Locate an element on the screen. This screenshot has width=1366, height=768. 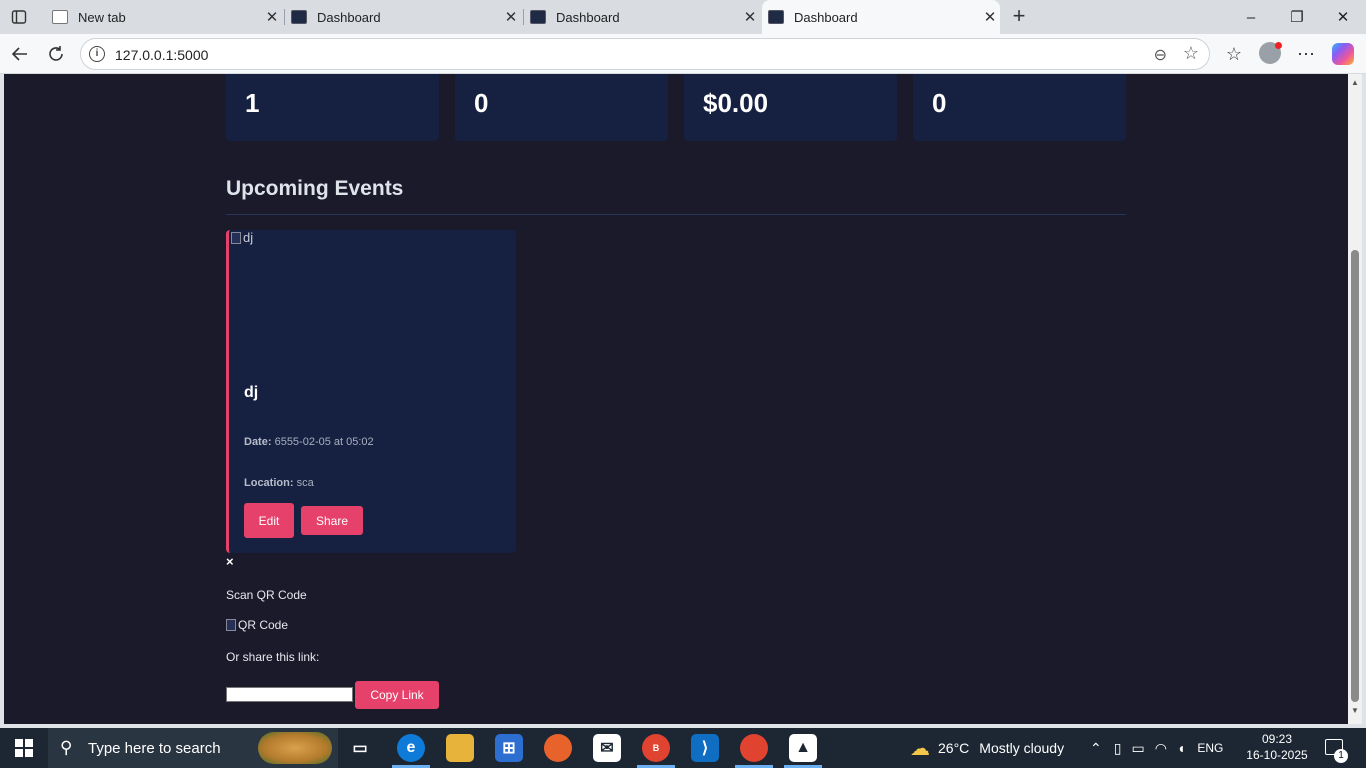
share-button: Share is located at coordinates (332, 520).